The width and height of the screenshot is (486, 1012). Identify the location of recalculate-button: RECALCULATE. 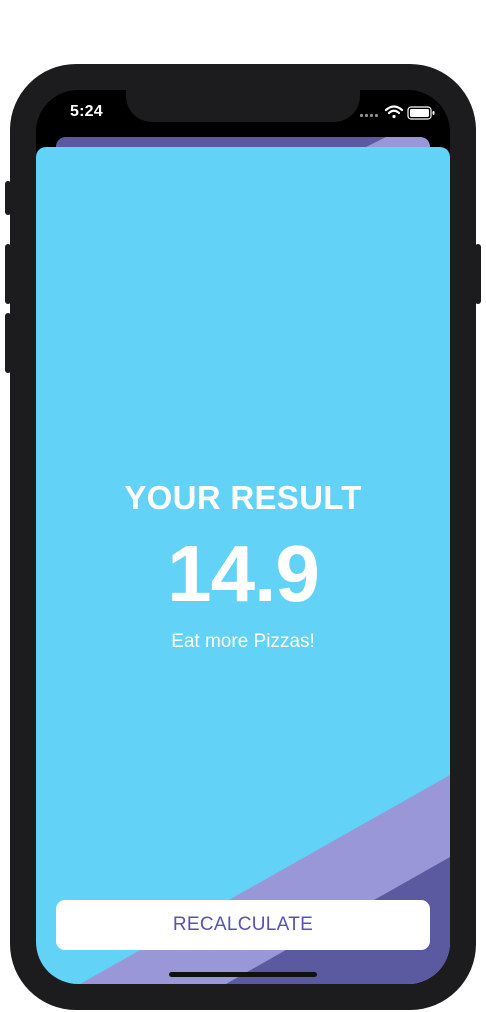
(243, 925).